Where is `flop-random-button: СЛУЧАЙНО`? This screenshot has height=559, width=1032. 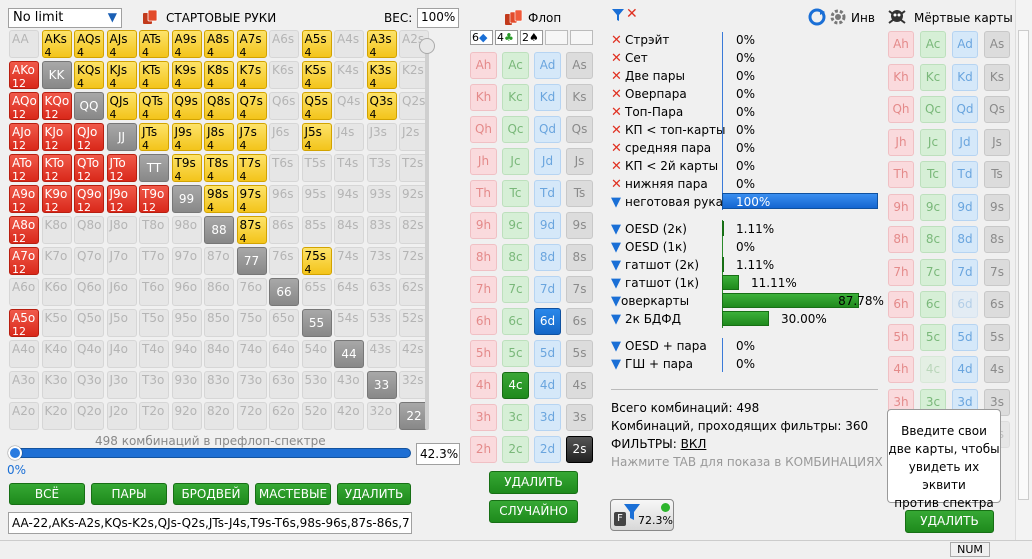
flop-random-button: СЛУЧАЙНО is located at coordinates (533, 511).